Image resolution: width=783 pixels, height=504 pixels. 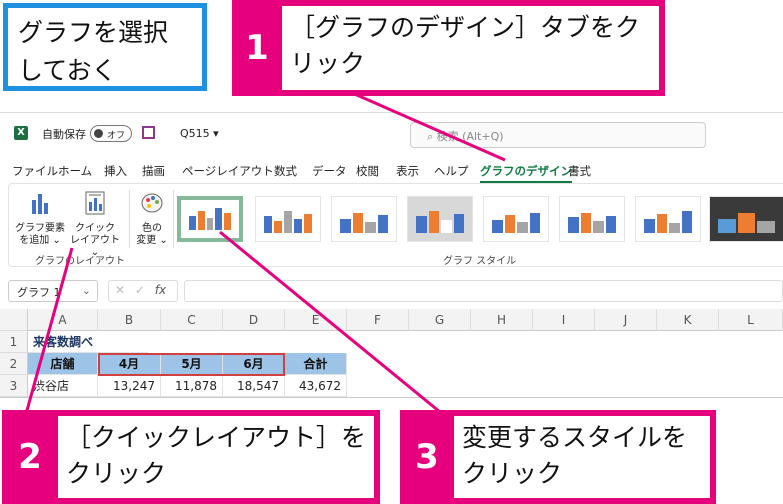 I want to click on palette-icon, so click(x=152, y=203).